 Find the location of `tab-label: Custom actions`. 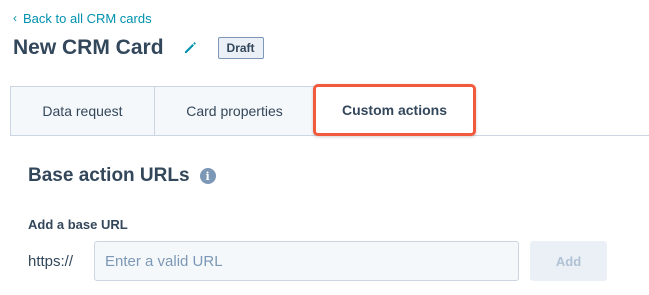

tab-label: Custom actions is located at coordinates (394, 110).